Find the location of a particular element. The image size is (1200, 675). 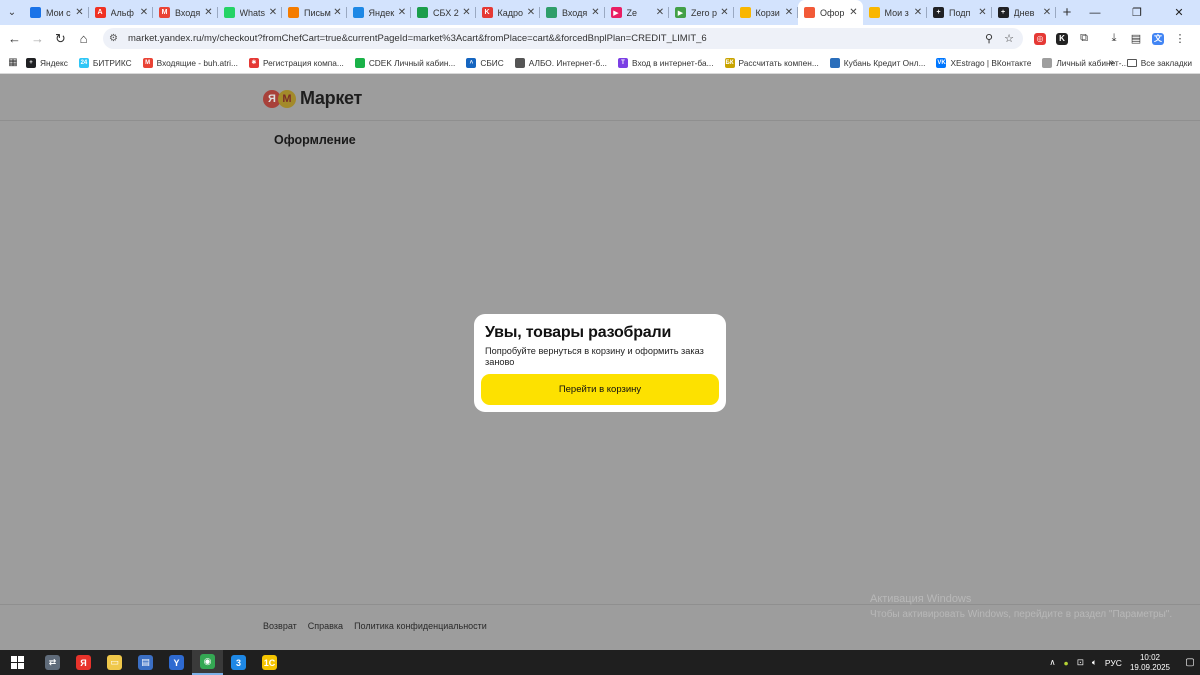

browser-tab: A Альф ✕ is located at coordinates (121, 12).